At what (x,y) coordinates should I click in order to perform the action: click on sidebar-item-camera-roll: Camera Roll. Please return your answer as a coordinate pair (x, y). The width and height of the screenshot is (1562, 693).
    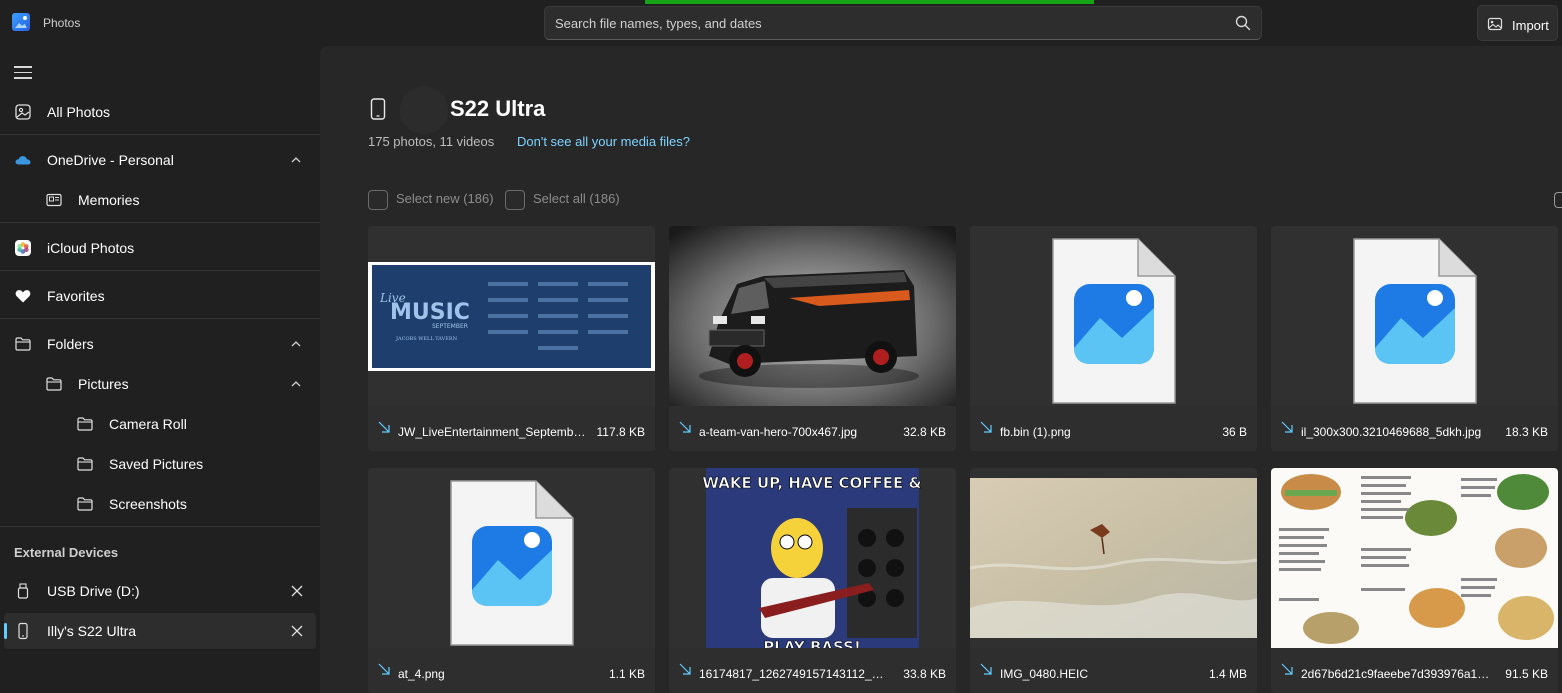
    Looking at the image, I should click on (160, 424).